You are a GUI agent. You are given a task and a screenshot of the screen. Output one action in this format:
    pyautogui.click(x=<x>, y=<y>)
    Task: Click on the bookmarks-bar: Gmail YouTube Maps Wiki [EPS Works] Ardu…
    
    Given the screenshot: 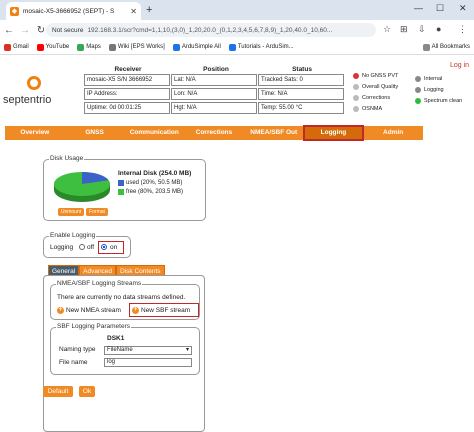 What is the action you would take?
    pyautogui.click(x=237, y=47)
    